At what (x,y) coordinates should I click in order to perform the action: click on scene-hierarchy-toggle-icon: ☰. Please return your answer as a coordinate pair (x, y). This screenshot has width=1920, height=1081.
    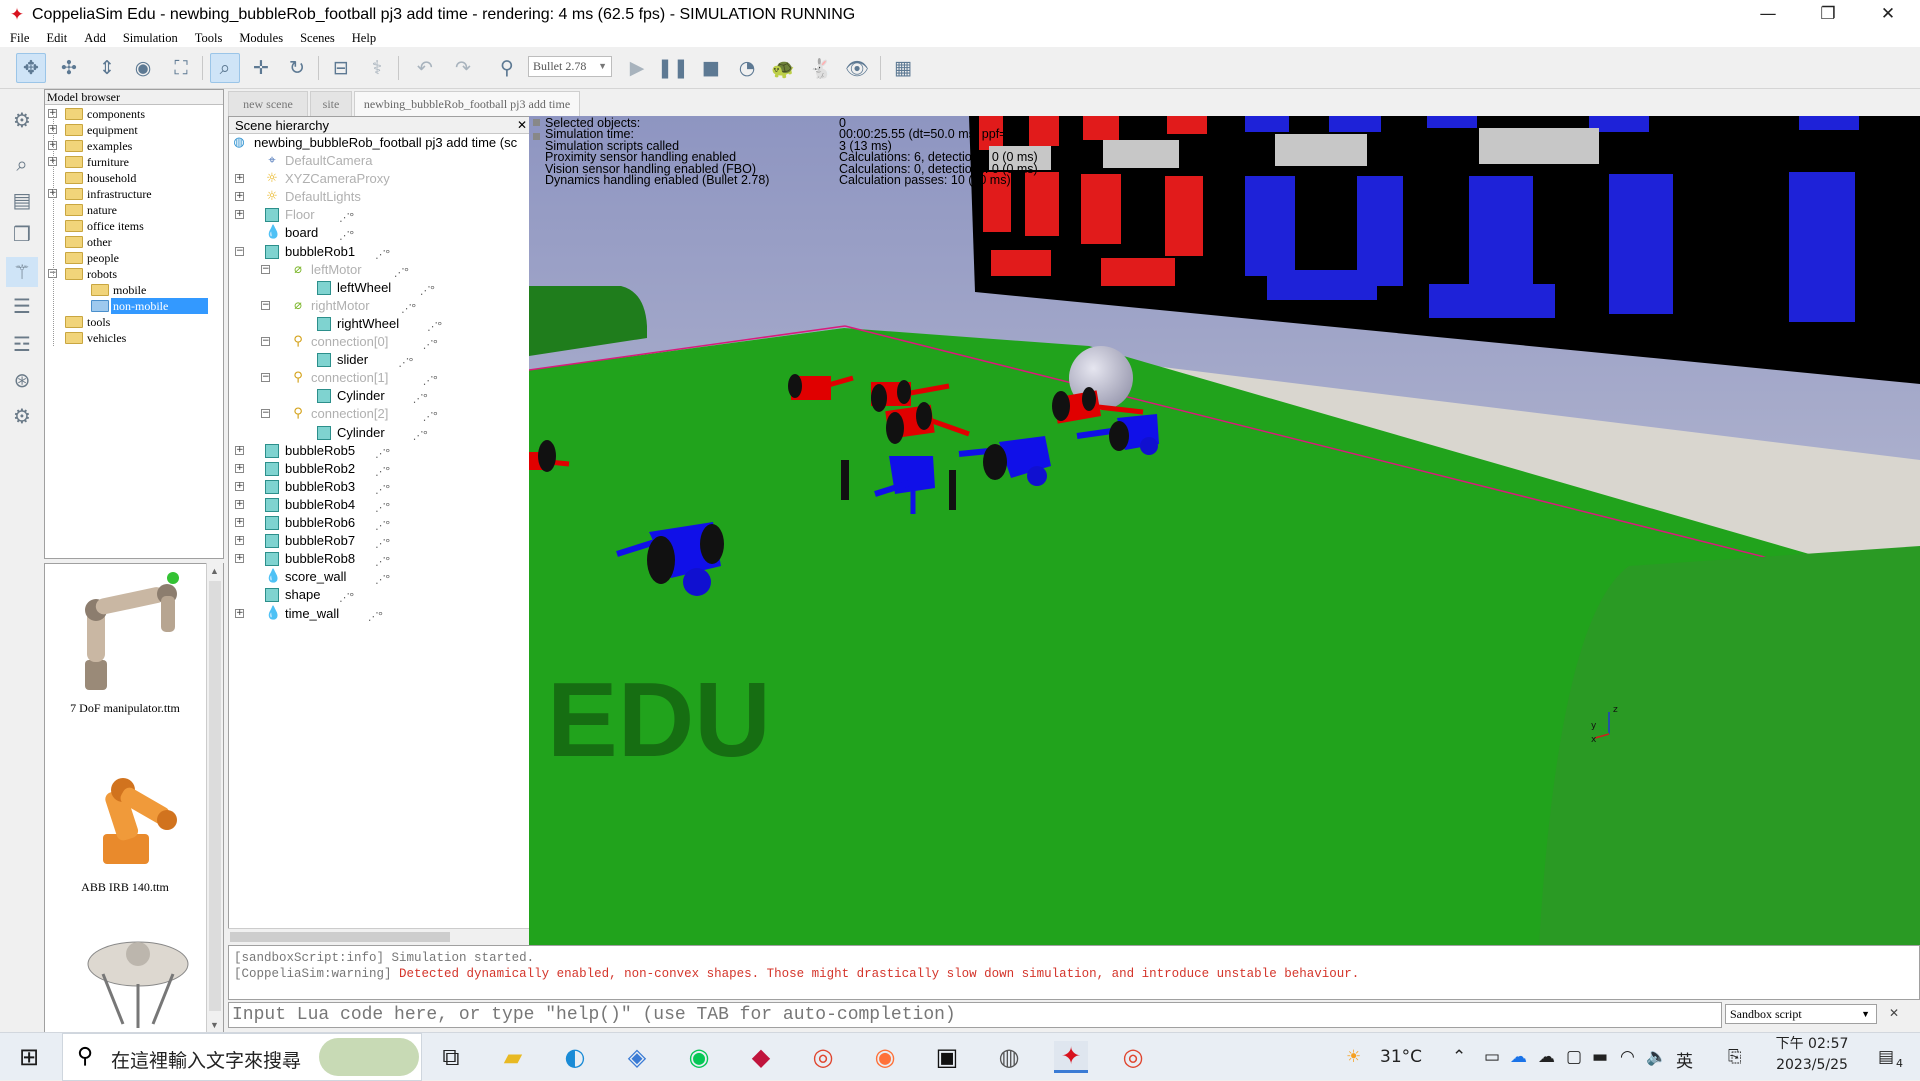
    Looking at the image, I should click on (22, 306).